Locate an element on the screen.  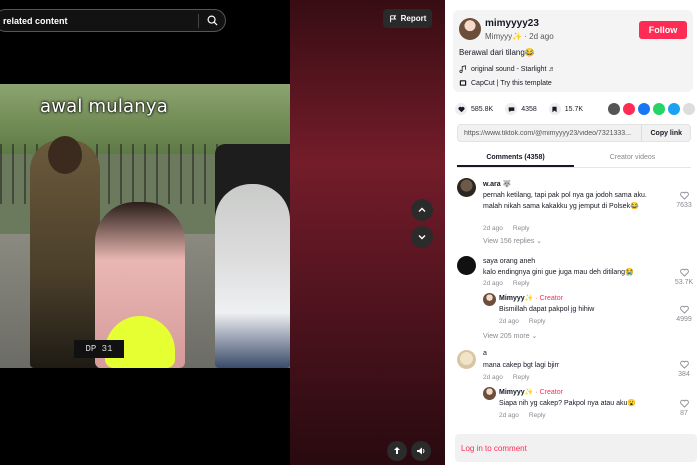
floating-player-icon is located at coordinates (397, 450).